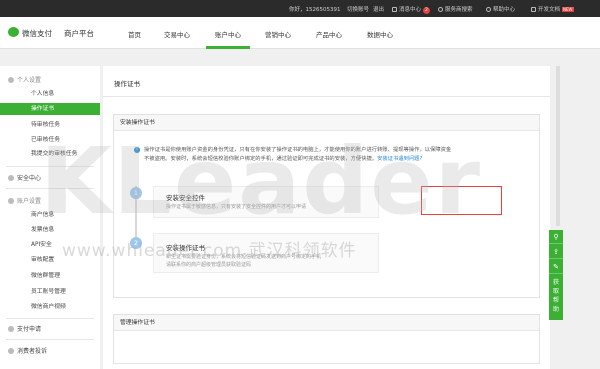  I want to click on sidebar-group-account-settings: 账户设置, so click(24, 200).